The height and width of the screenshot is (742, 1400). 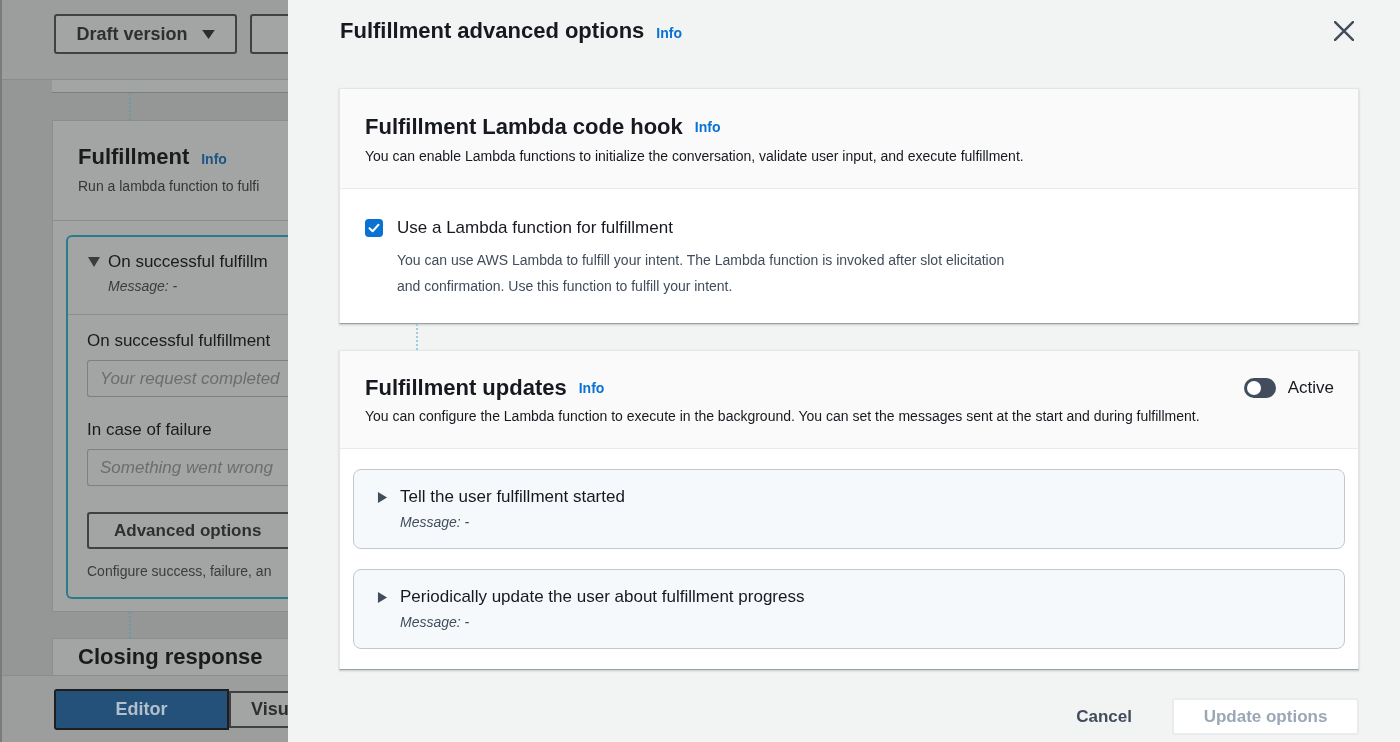 What do you see at coordinates (187, 467) in the screenshot?
I see `input-field: Something went wrong` at bounding box center [187, 467].